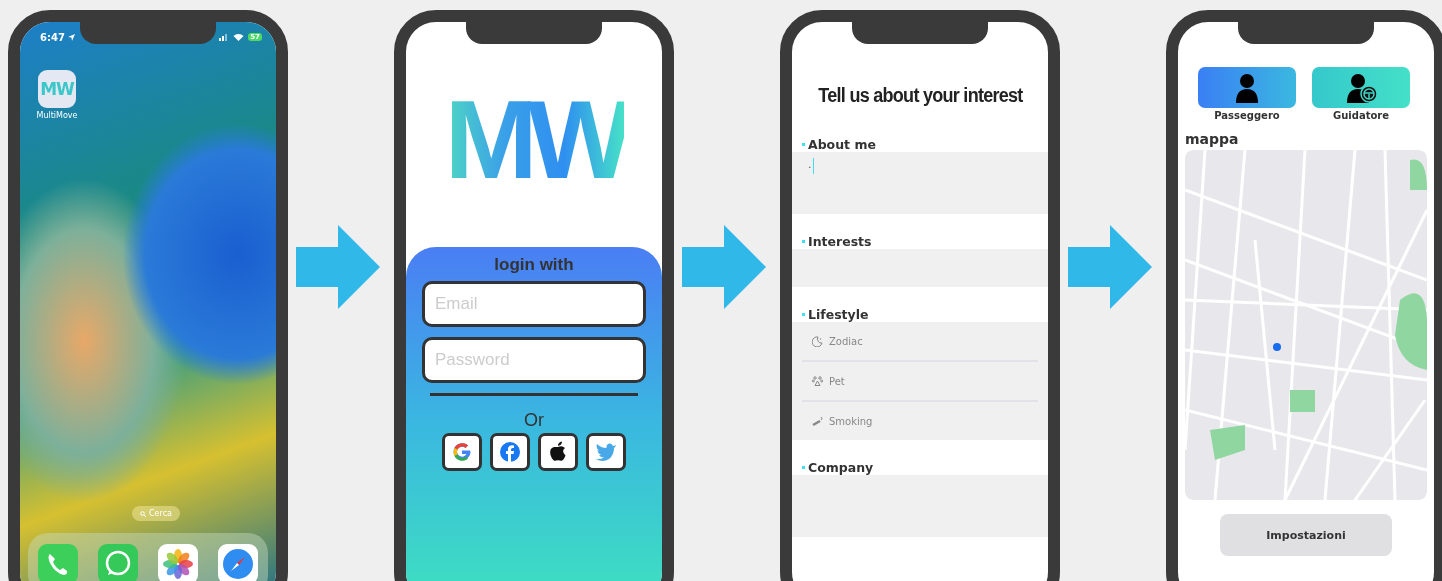 This screenshot has width=1442, height=581. I want to click on moon-icon, so click(817, 341).